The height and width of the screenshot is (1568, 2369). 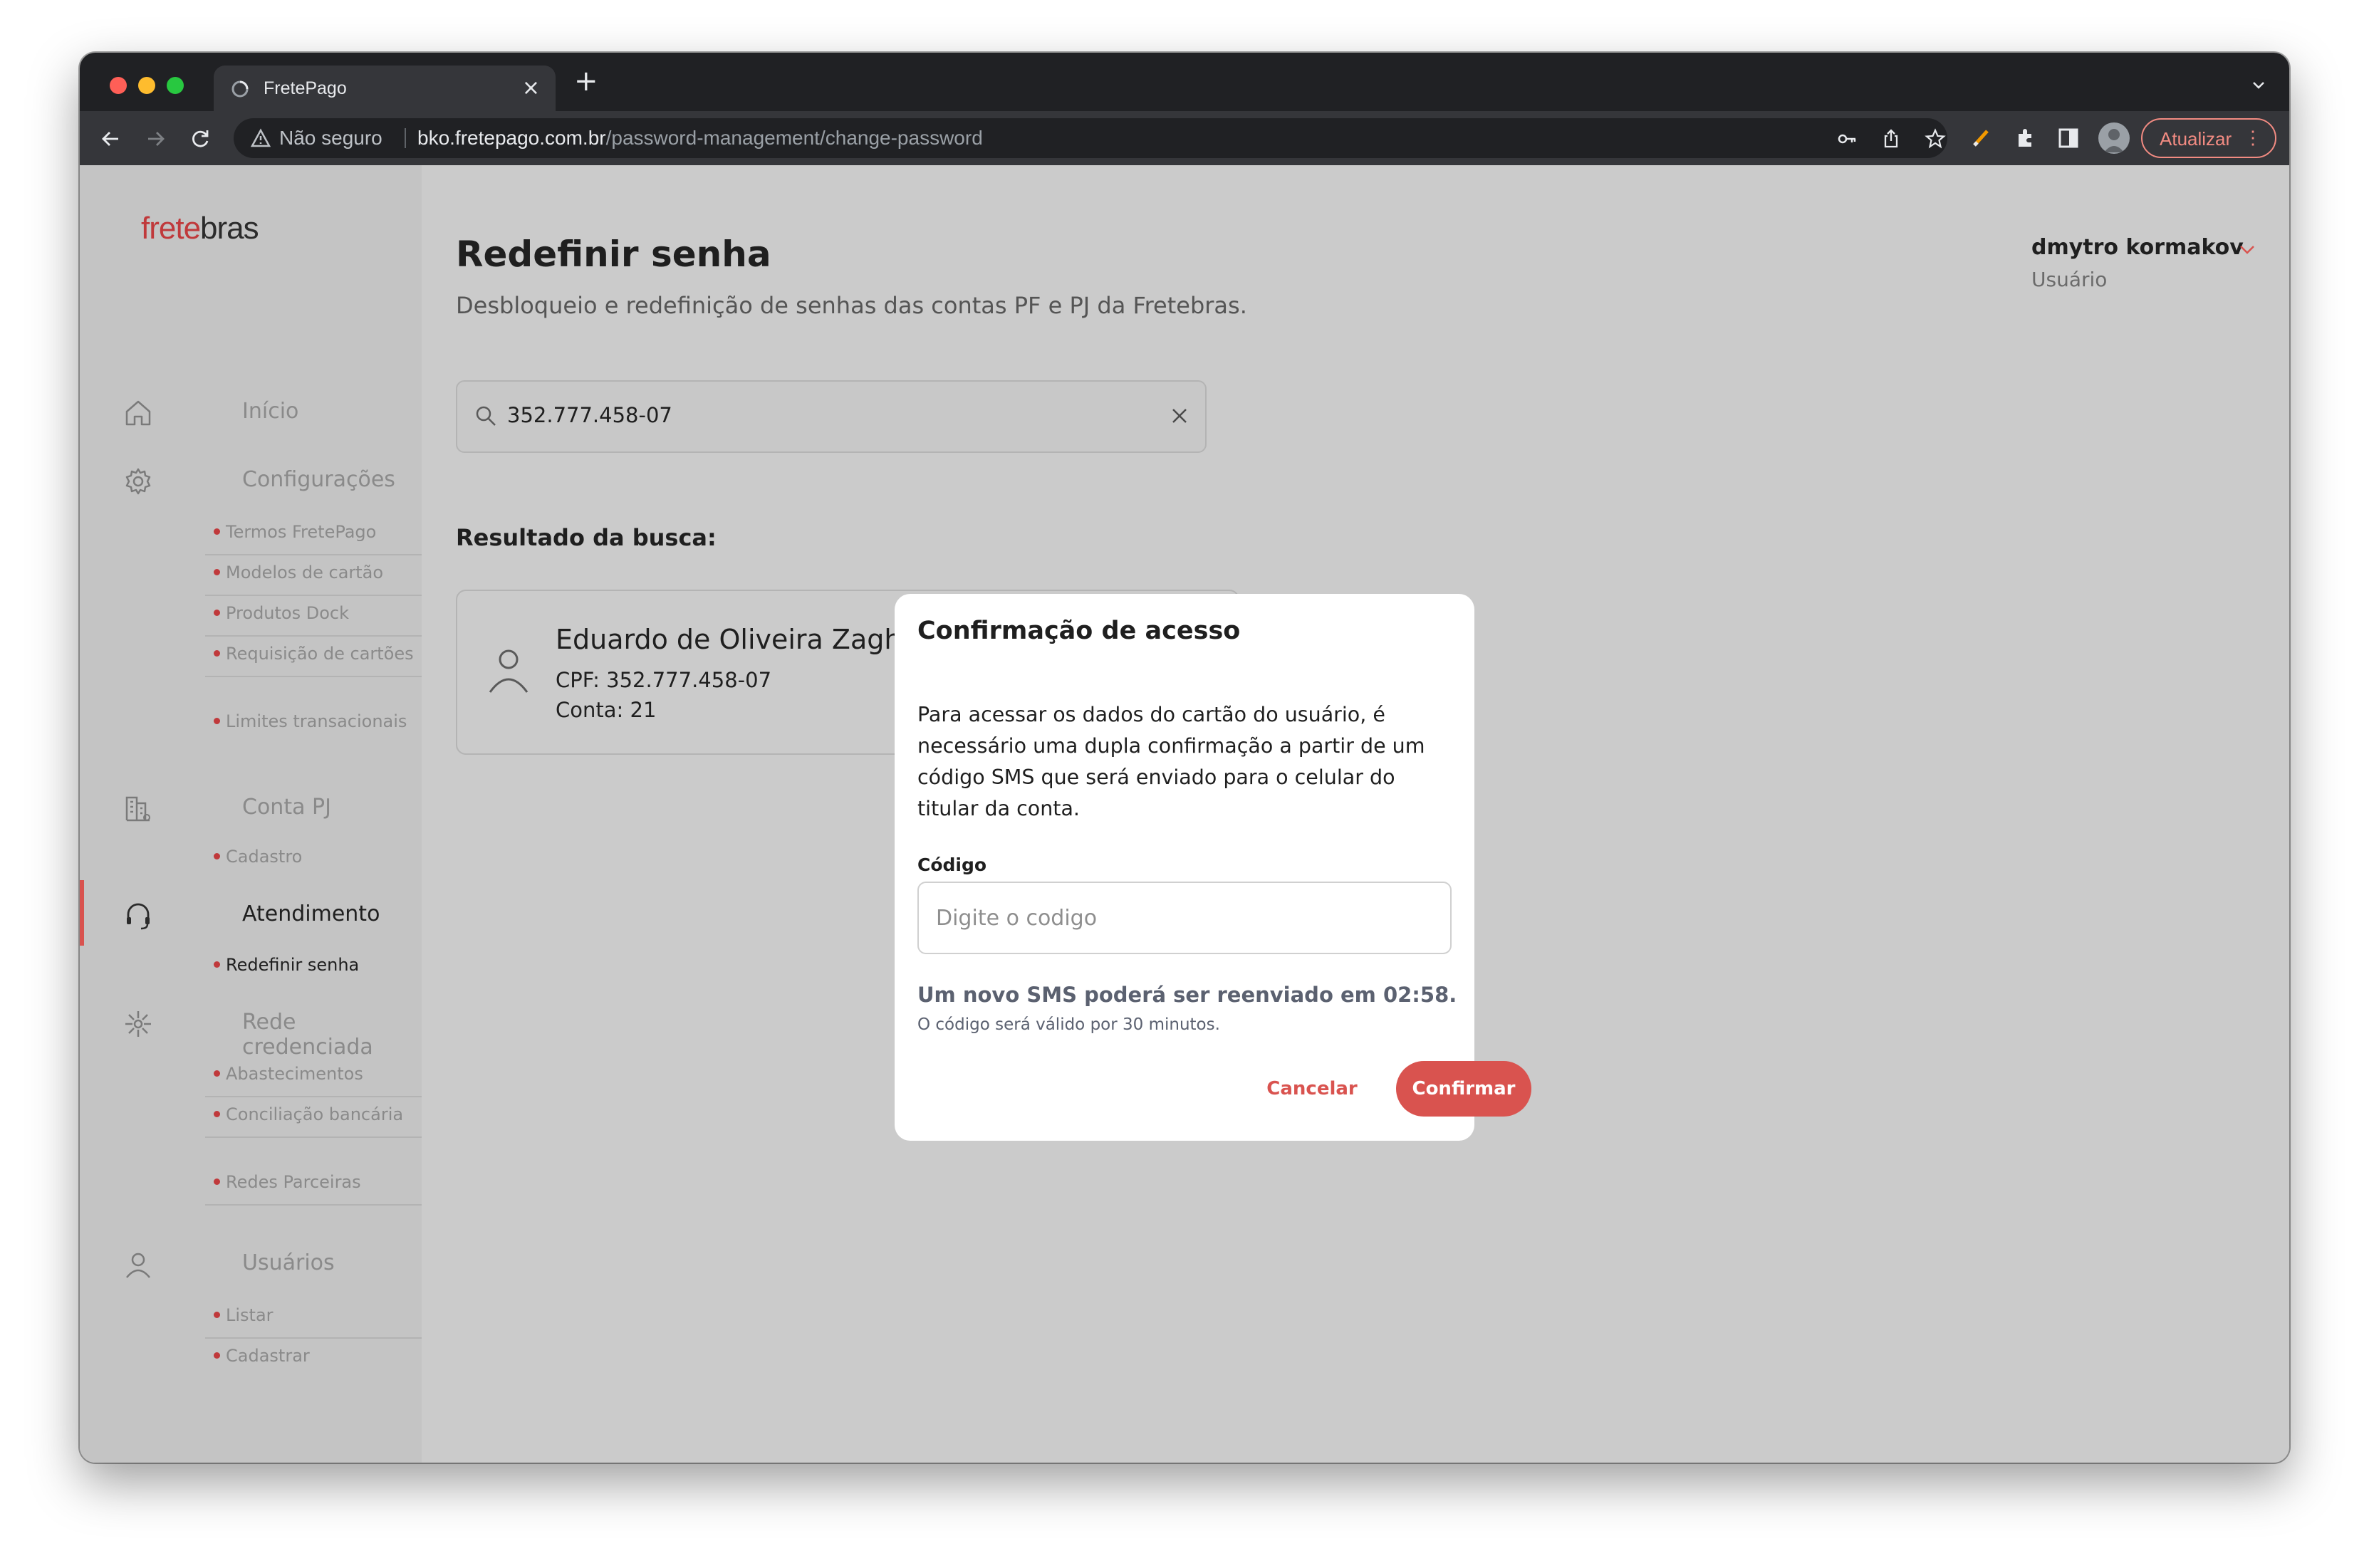 What do you see at coordinates (294, 1074) in the screenshot?
I see `subitem-label: Abastecimentos` at bounding box center [294, 1074].